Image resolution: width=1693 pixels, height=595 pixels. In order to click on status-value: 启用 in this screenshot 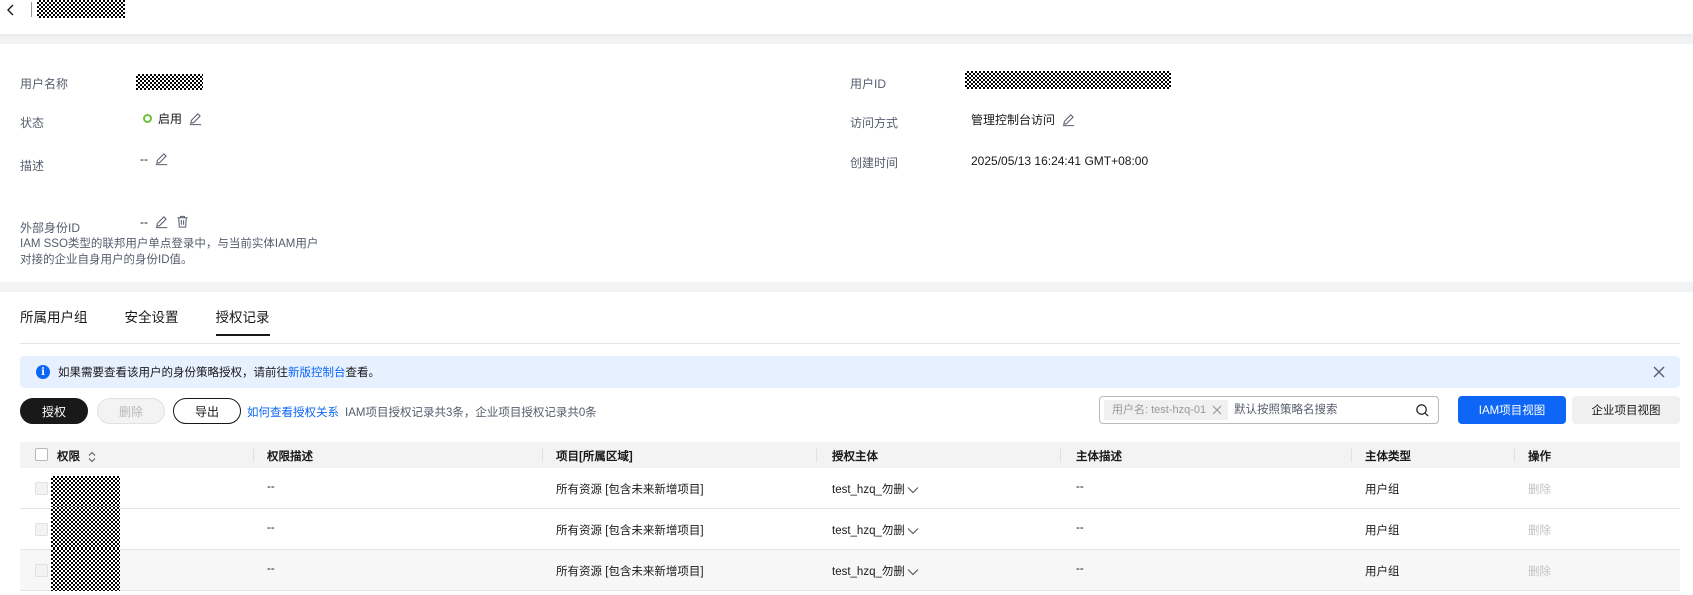, I will do `click(173, 118)`.